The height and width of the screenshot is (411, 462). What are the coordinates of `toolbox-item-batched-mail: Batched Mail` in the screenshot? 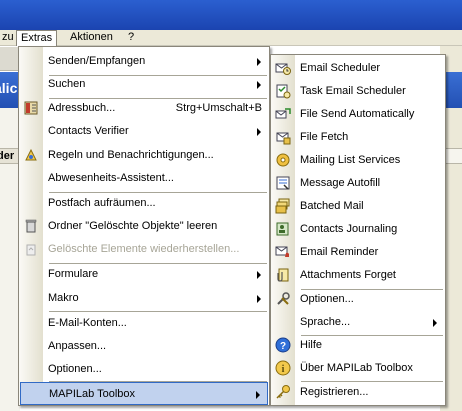 It's located at (358, 206).